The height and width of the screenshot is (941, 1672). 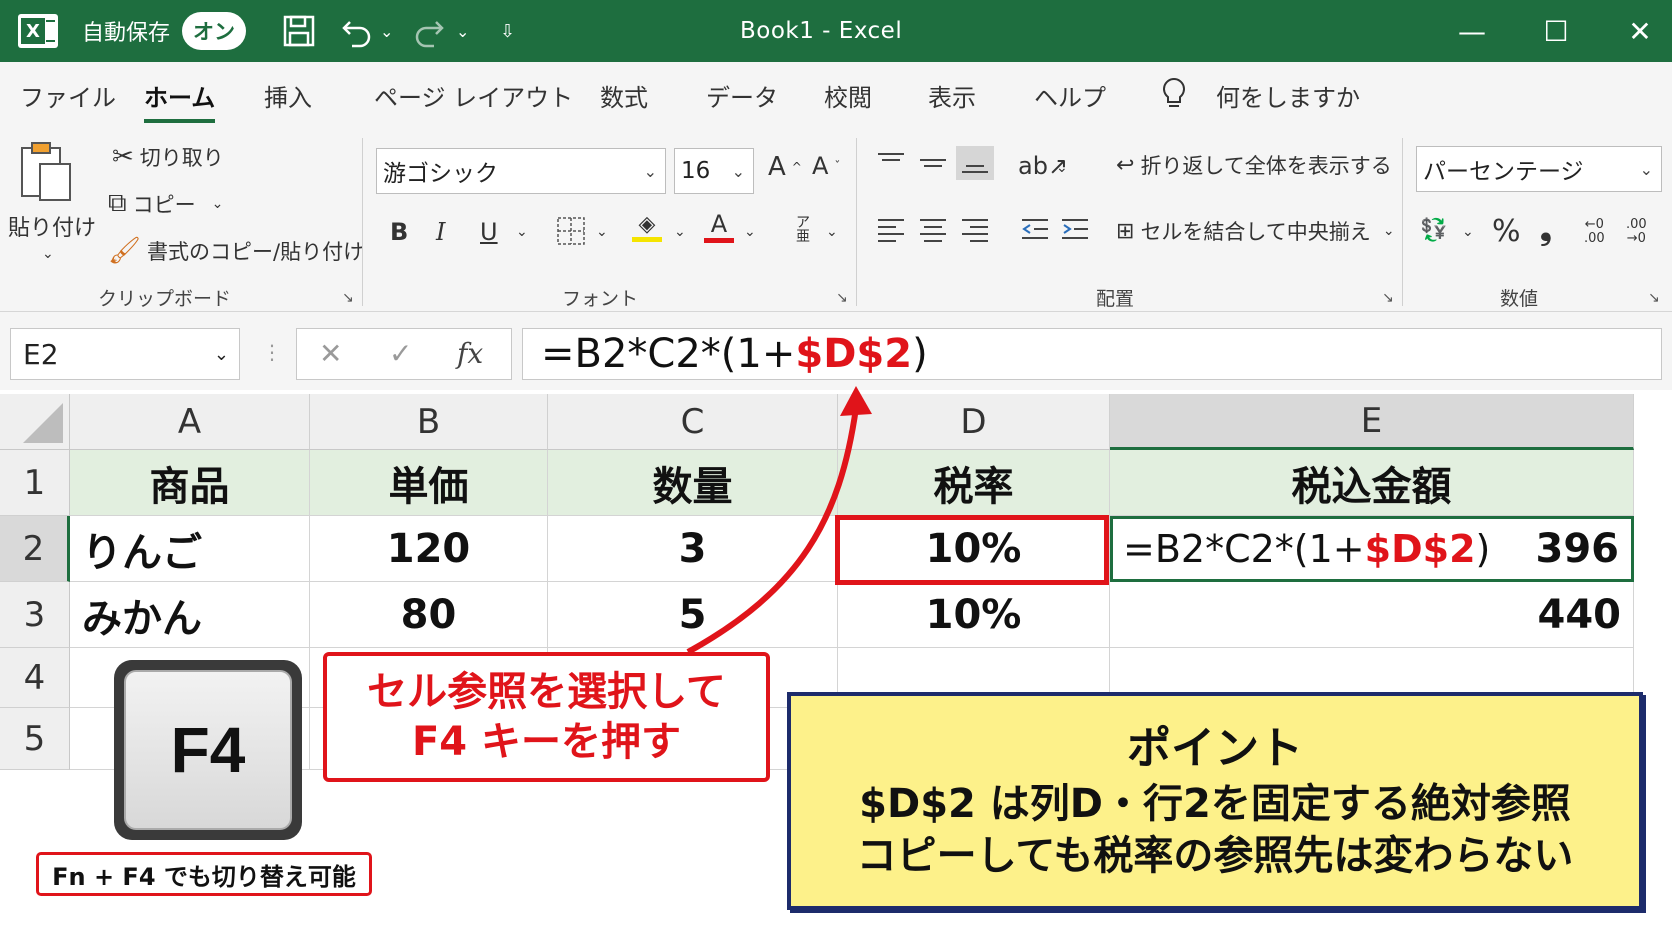 I want to click on tab-view: 表示, so click(x=952, y=95).